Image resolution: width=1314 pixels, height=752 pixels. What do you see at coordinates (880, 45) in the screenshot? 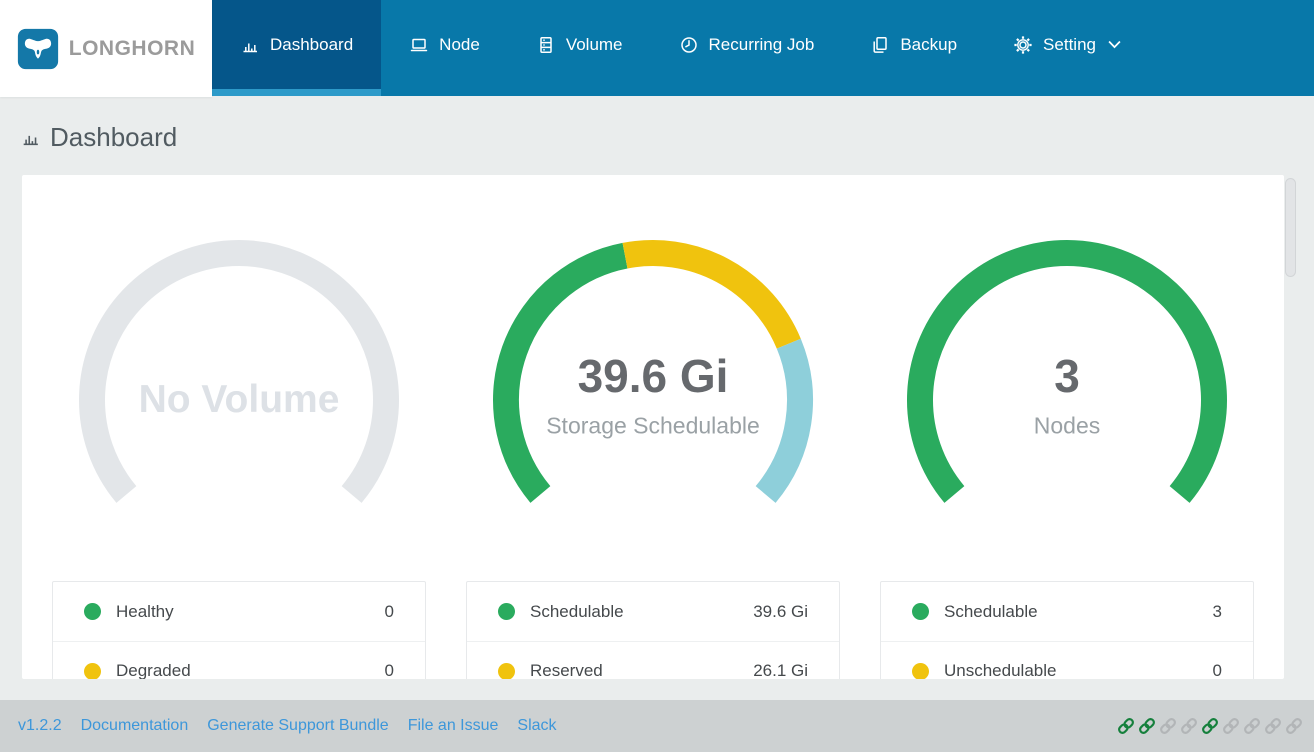
I see `copy-icon` at bounding box center [880, 45].